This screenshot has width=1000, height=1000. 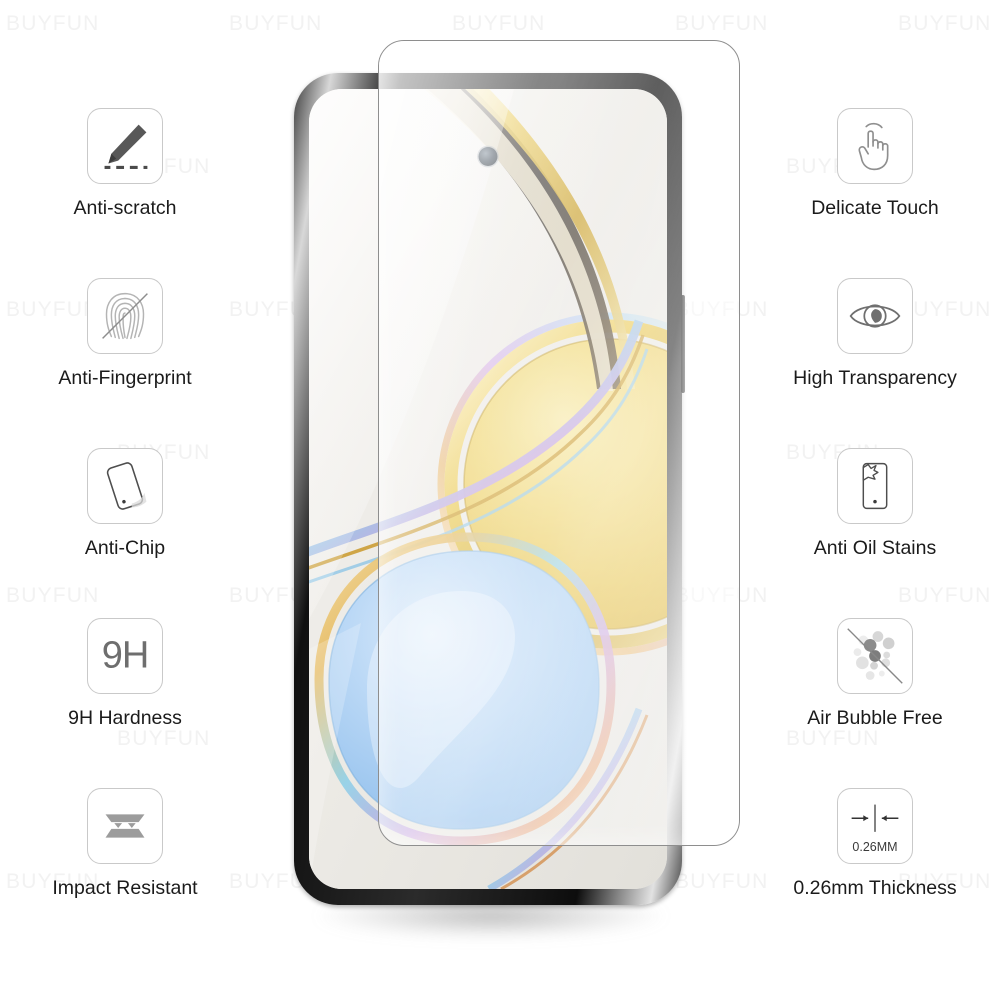 I want to click on feature-thickness: 0.26MM 0.26mm Thickness, so click(x=875, y=844).